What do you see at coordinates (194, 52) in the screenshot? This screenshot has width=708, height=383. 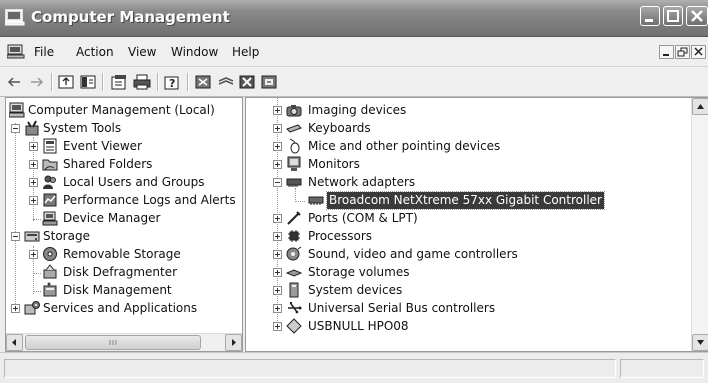 I see `menu-window: Window` at bounding box center [194, 52].